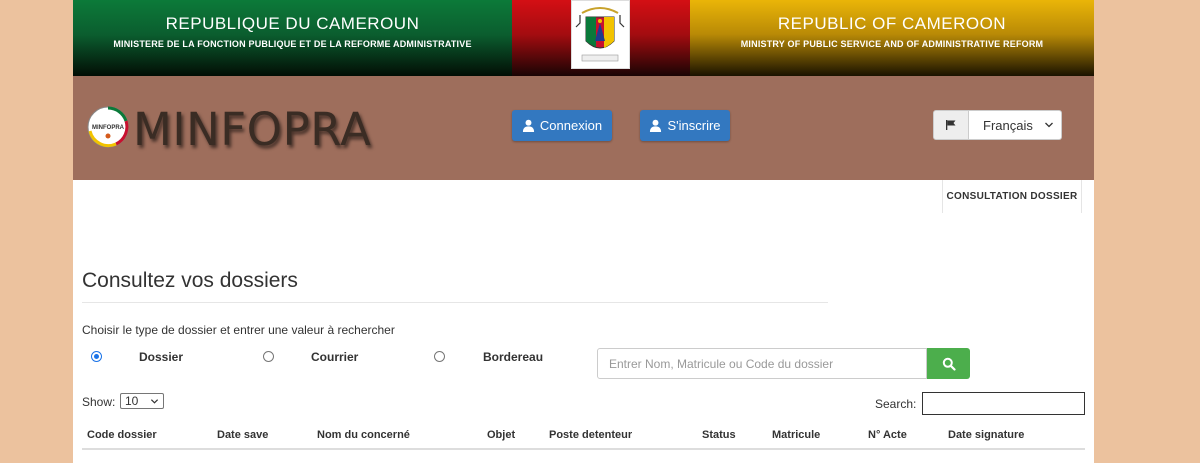  I want to click on language-selector-group: Français, so click(997, 125).